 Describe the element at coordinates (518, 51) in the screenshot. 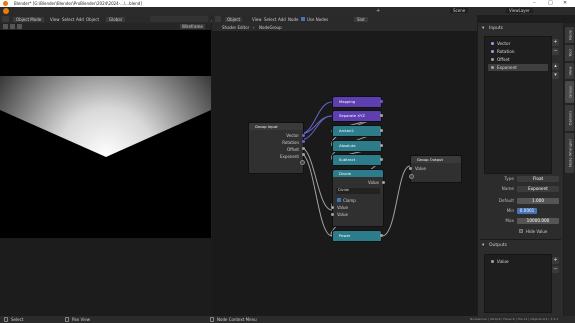

I see `input-item-rotation: Rotation` at that location.